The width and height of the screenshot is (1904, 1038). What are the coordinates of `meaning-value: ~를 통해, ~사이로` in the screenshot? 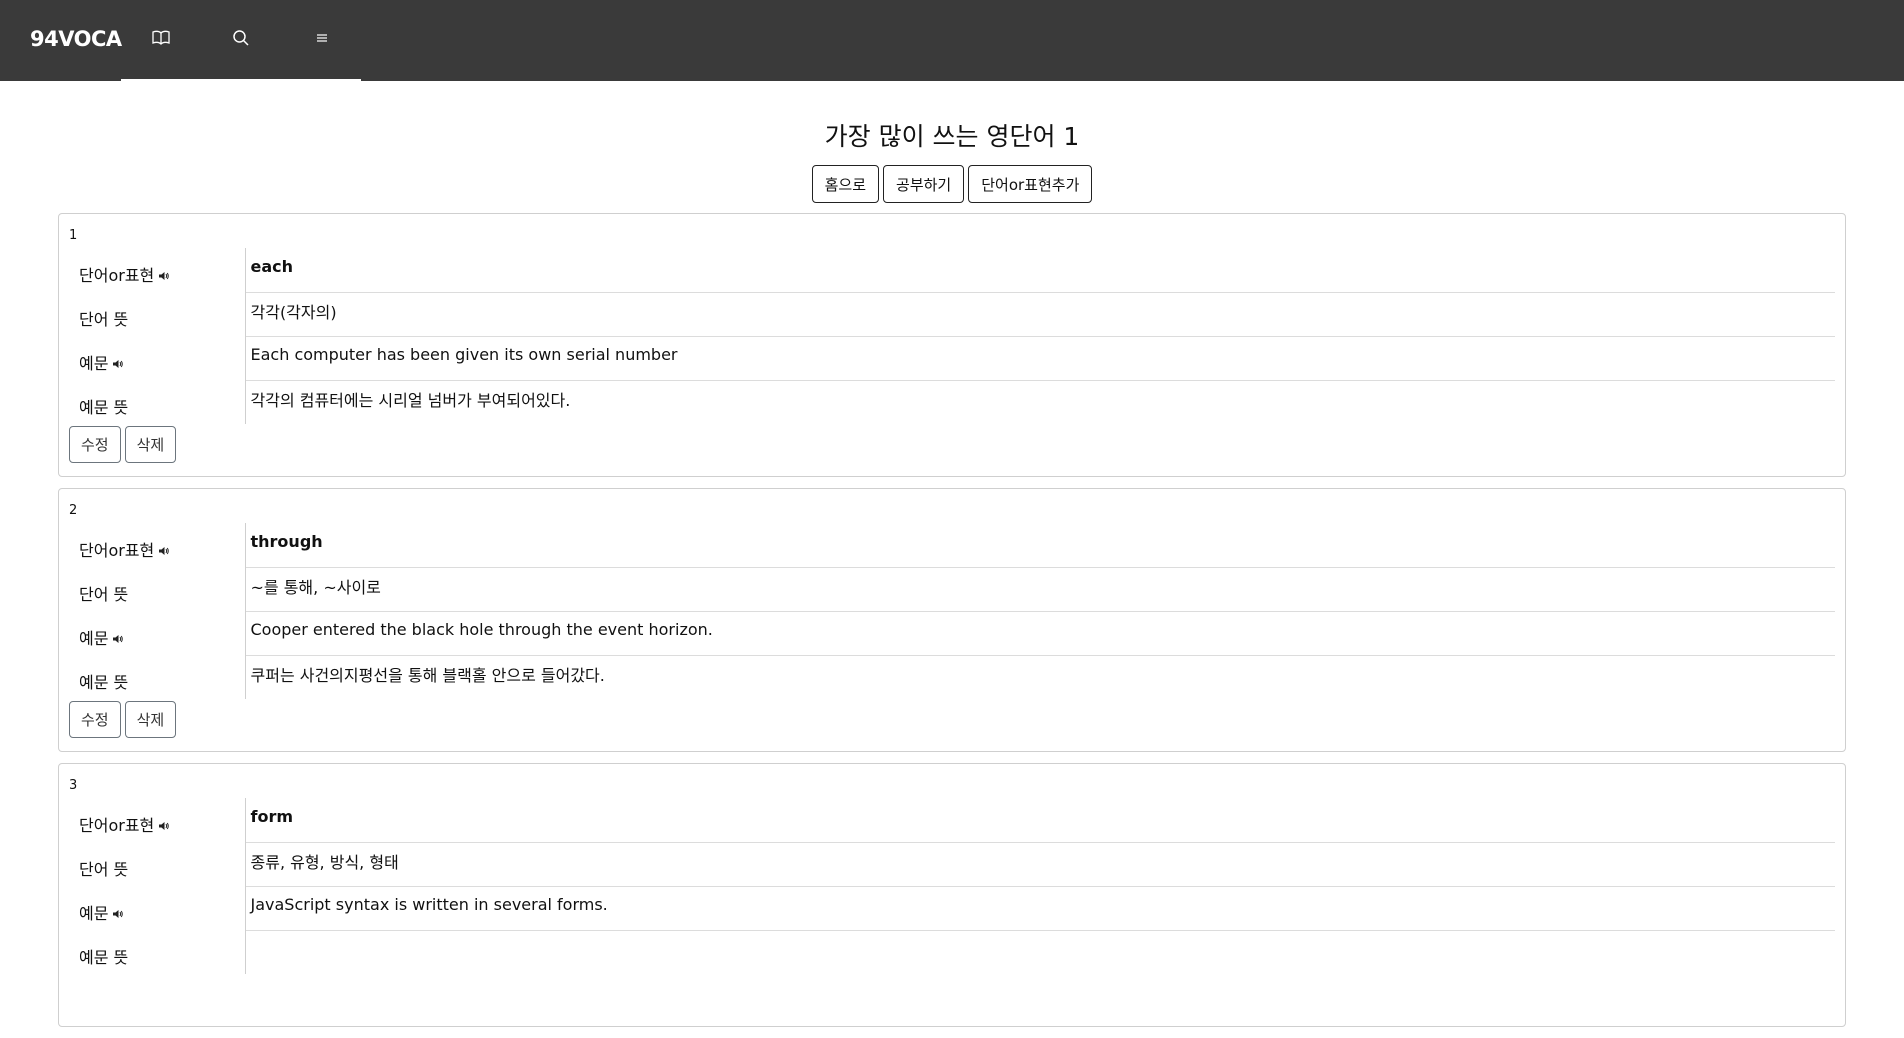 It's located at (1040, 589).